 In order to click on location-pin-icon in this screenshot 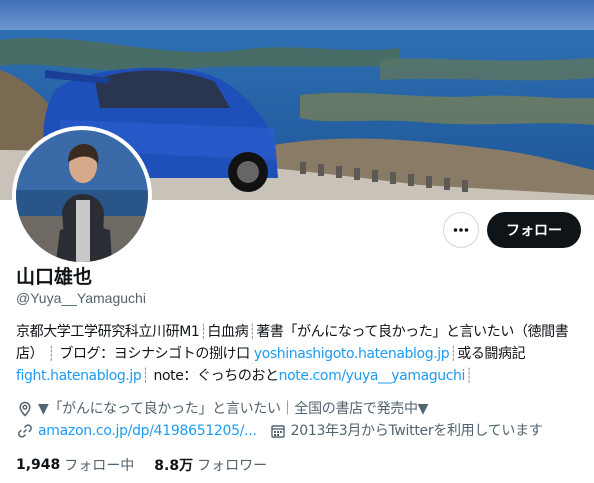, I will do `click(25, 409)`.